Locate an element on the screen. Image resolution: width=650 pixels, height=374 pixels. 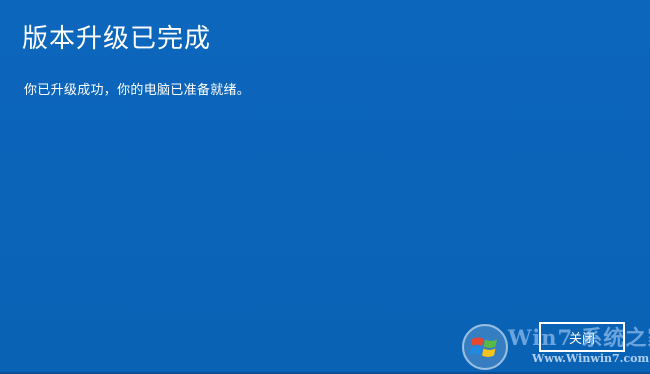
windows-logo-icon is located at coordinates (485, 347).